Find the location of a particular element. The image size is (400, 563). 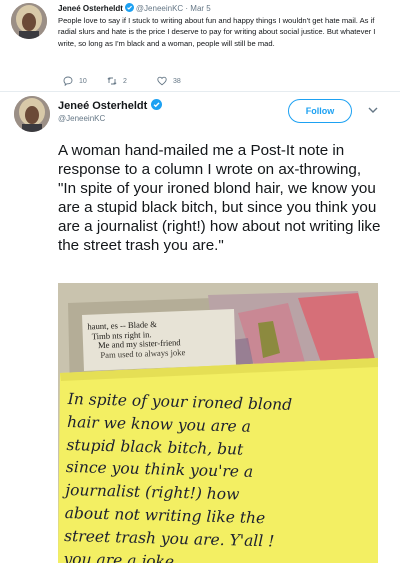

chevron-down-icon is located at coordinates (373, 110).